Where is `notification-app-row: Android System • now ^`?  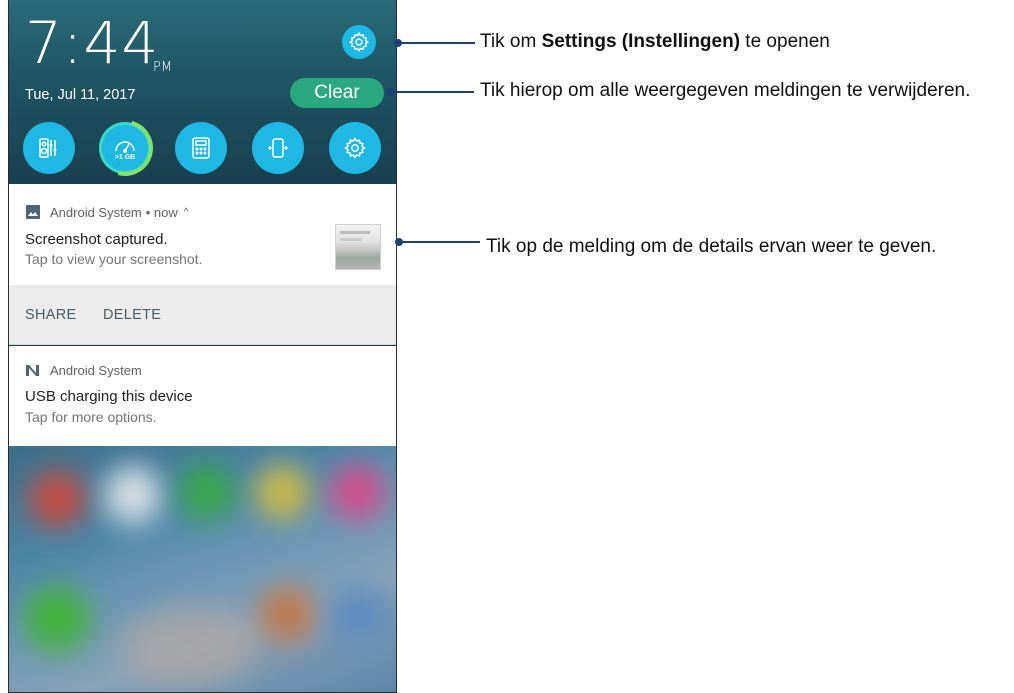 notification-app-row: Android System • now ^ is located at coordinates (106, 212).